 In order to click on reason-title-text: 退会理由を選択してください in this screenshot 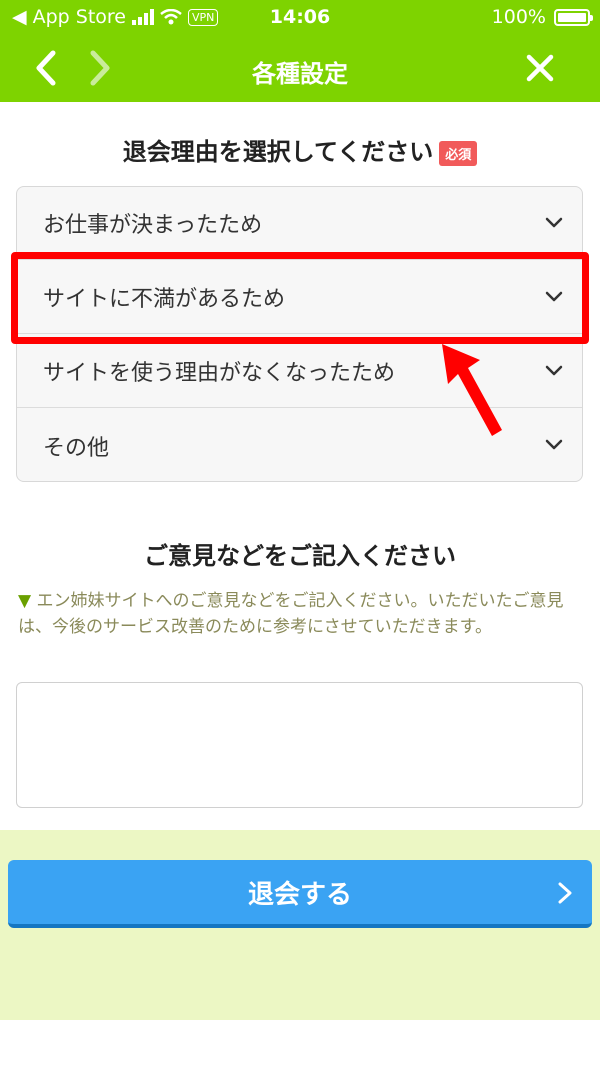, I will do `click(278, 152)`.